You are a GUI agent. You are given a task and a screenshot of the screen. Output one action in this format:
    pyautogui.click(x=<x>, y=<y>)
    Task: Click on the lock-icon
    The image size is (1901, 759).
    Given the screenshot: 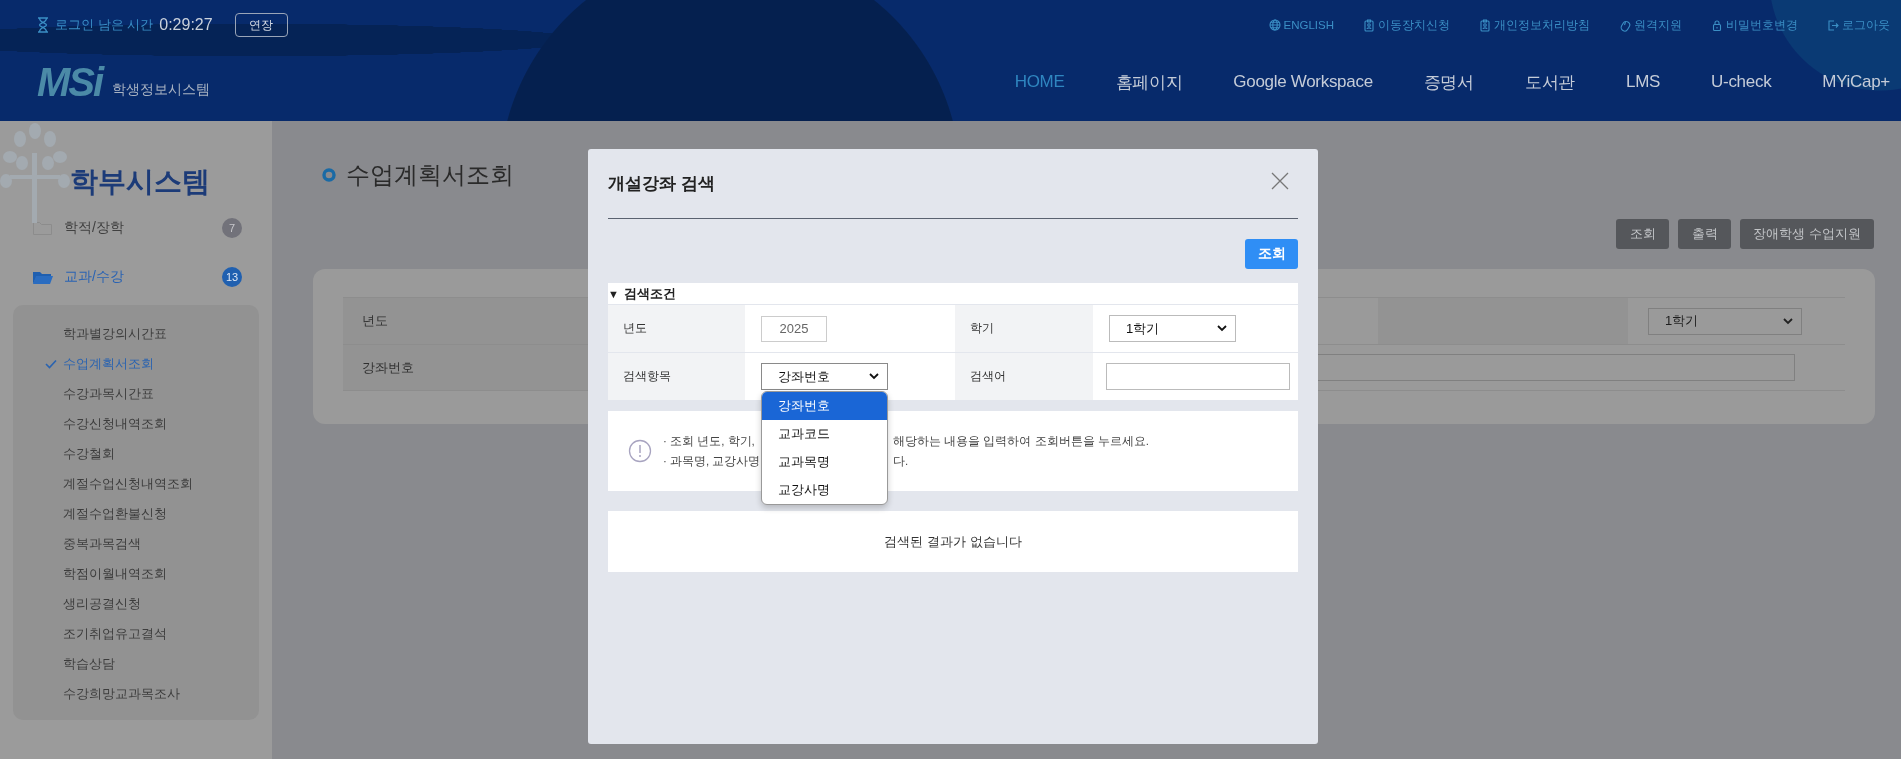 What is the action you would take?
    pyautogui.click(x=1717, y=25)
    